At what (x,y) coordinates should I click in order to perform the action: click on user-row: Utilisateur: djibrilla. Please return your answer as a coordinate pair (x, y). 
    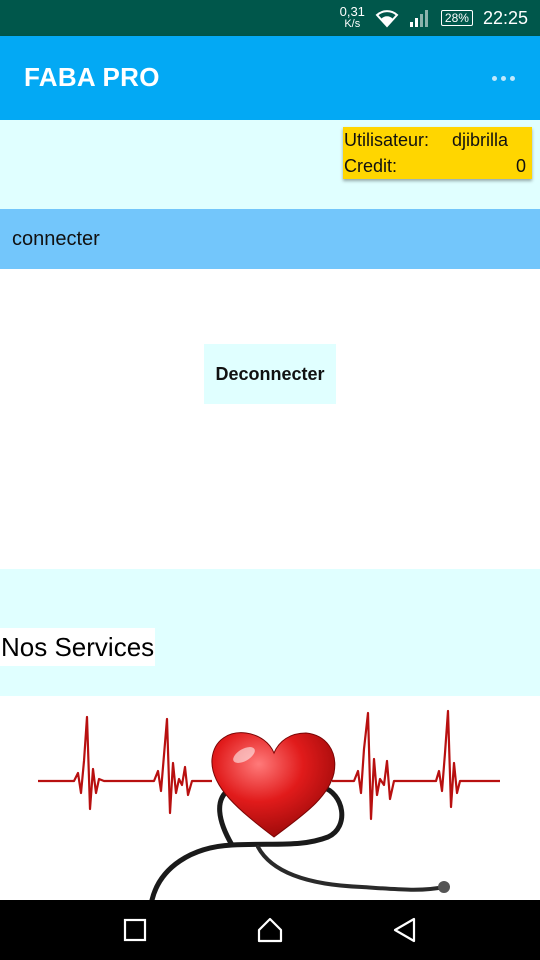
    Looking at the image, I should click on (435, 140).